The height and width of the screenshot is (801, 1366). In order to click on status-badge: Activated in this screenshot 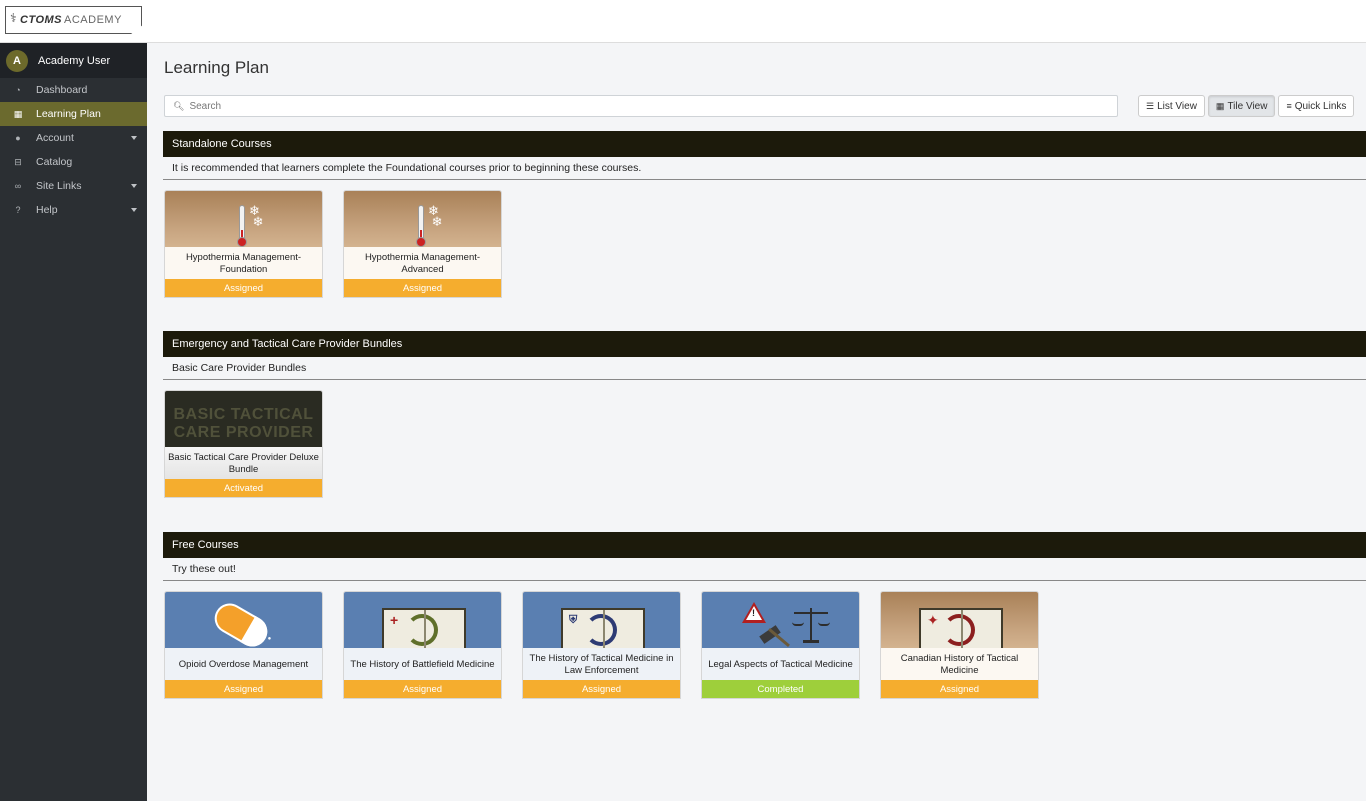, I will do `click(243, 488)`.